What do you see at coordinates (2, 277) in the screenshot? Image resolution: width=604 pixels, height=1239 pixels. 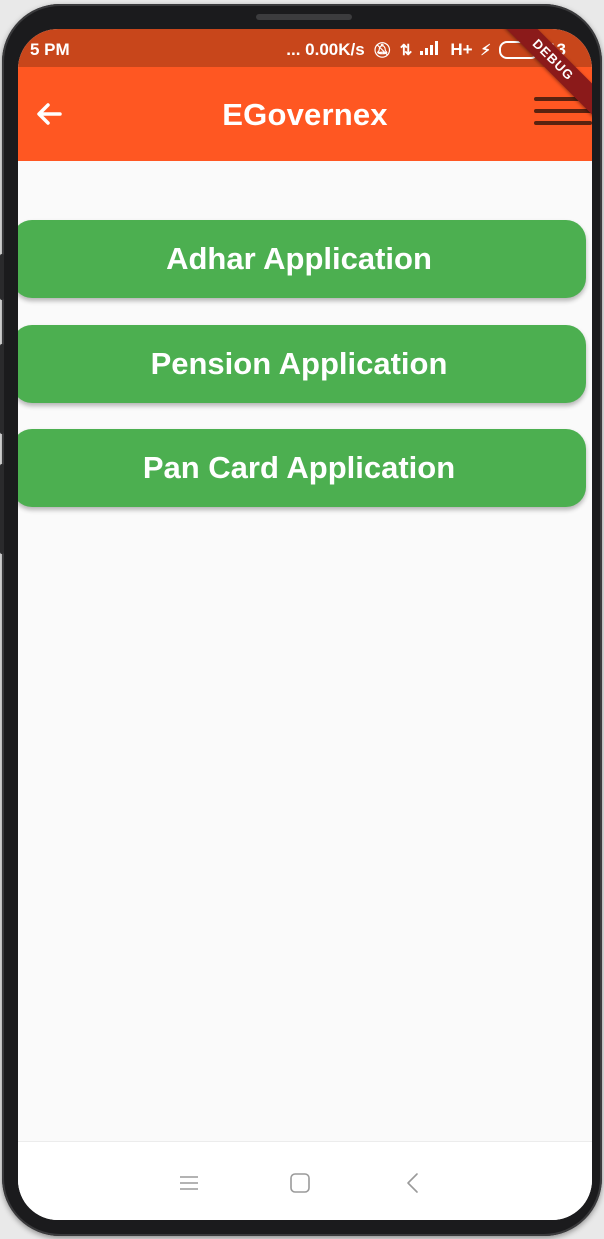 I see `volume-up-key` at bounding box center [2, 277].